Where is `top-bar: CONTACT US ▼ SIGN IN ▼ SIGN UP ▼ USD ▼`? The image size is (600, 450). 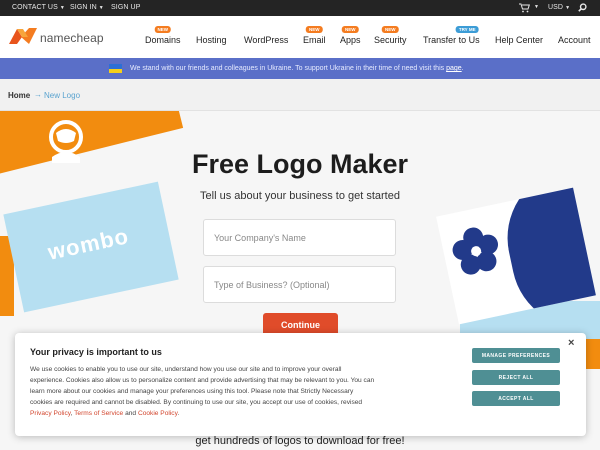
top-bar: CONTACT US ▼ SIGN IN ▼ SIGN UP ▼ USD ▼ is located at coordinates (300, 8).